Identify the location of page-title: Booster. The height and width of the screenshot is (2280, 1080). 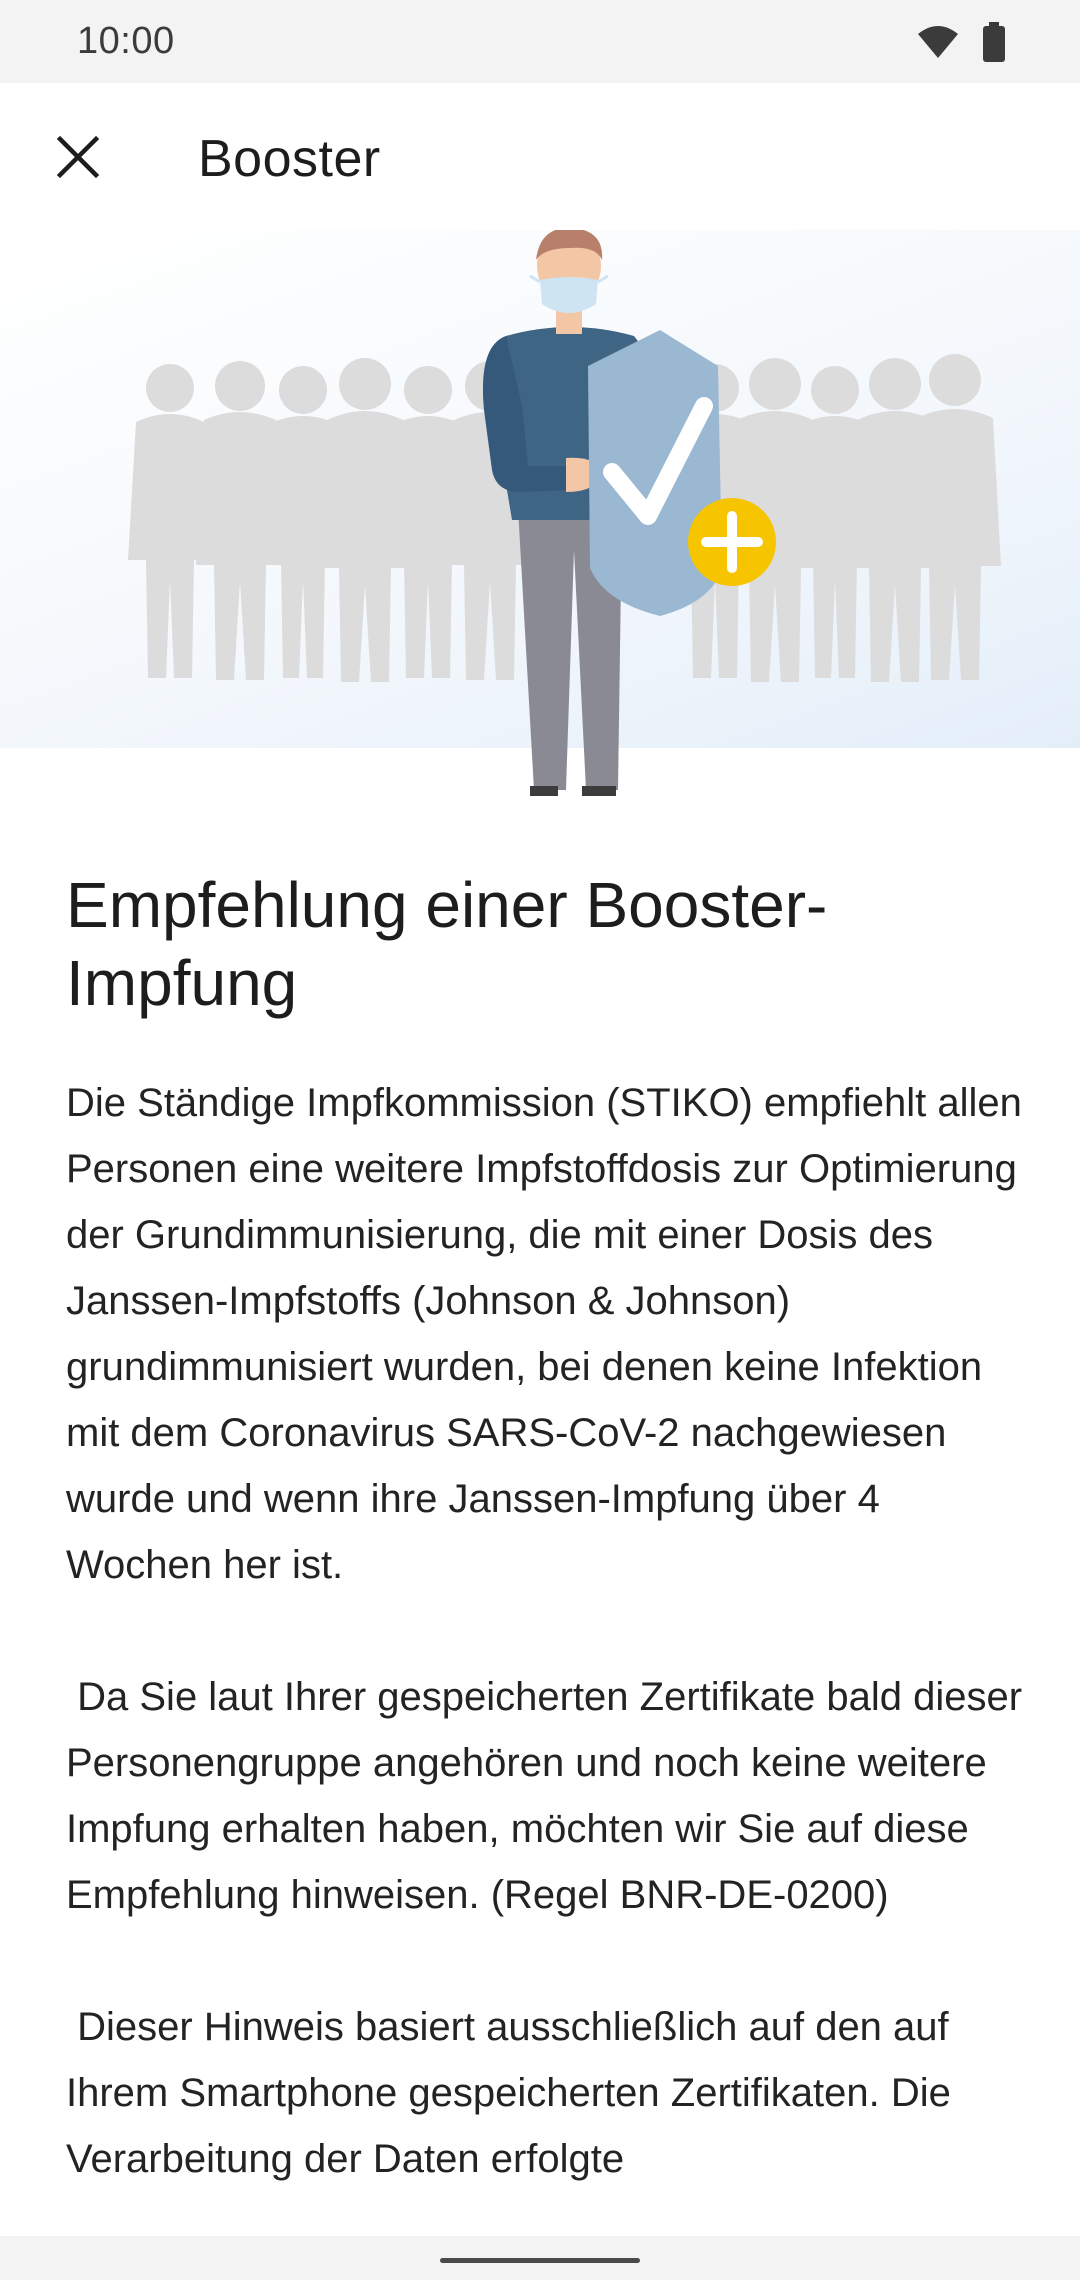
(289, 159).